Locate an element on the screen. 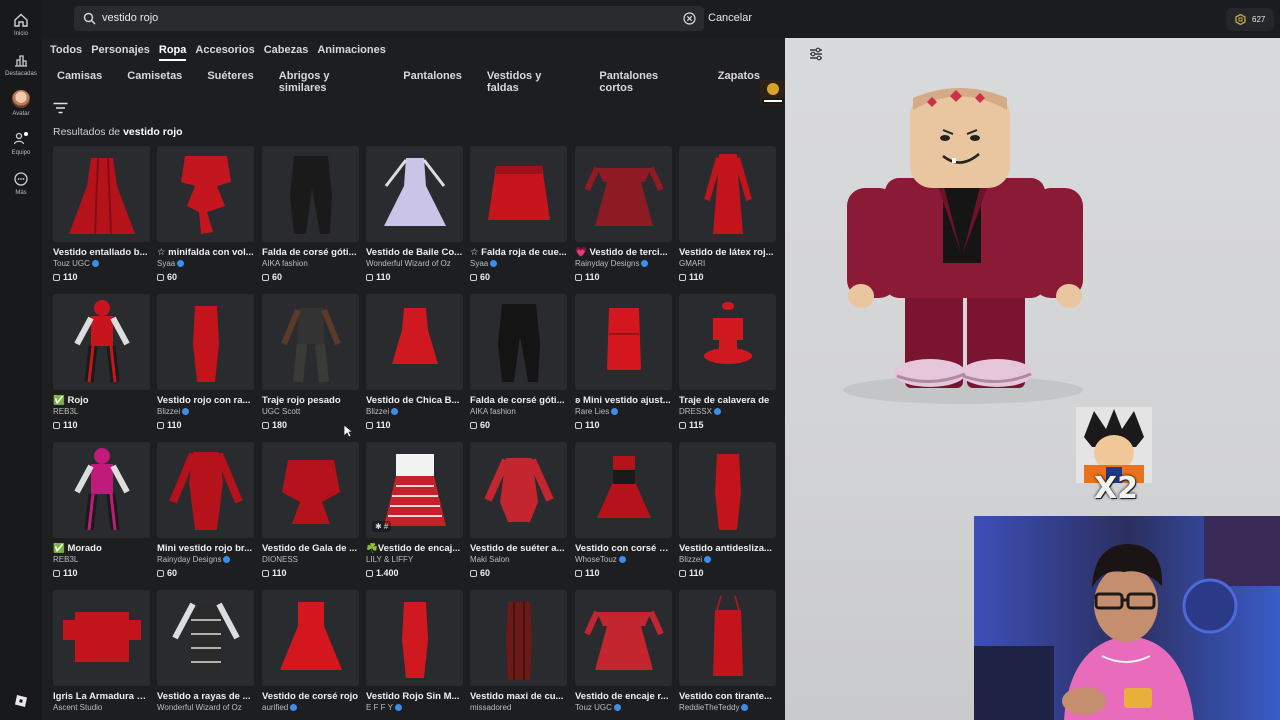  catalog-item: ☆ Falda roja de cue... Syaa 60 is located at coordinates (518, 214).